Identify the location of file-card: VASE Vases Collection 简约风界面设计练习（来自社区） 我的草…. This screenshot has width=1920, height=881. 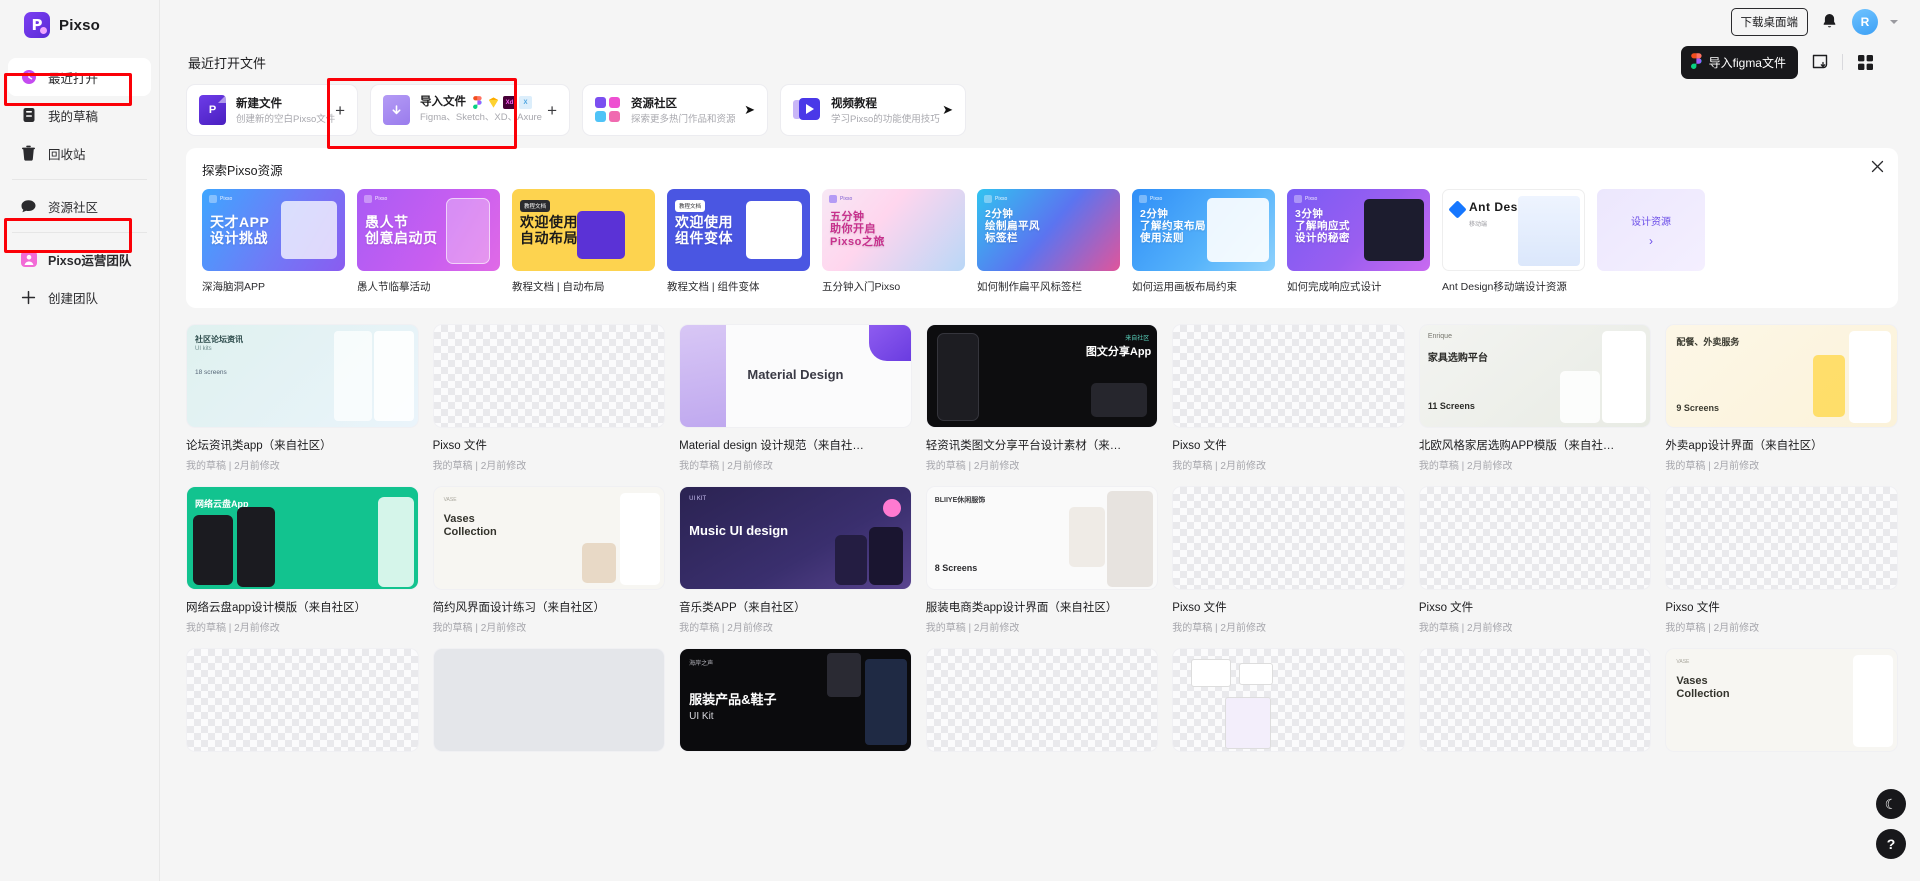
(549, 560).